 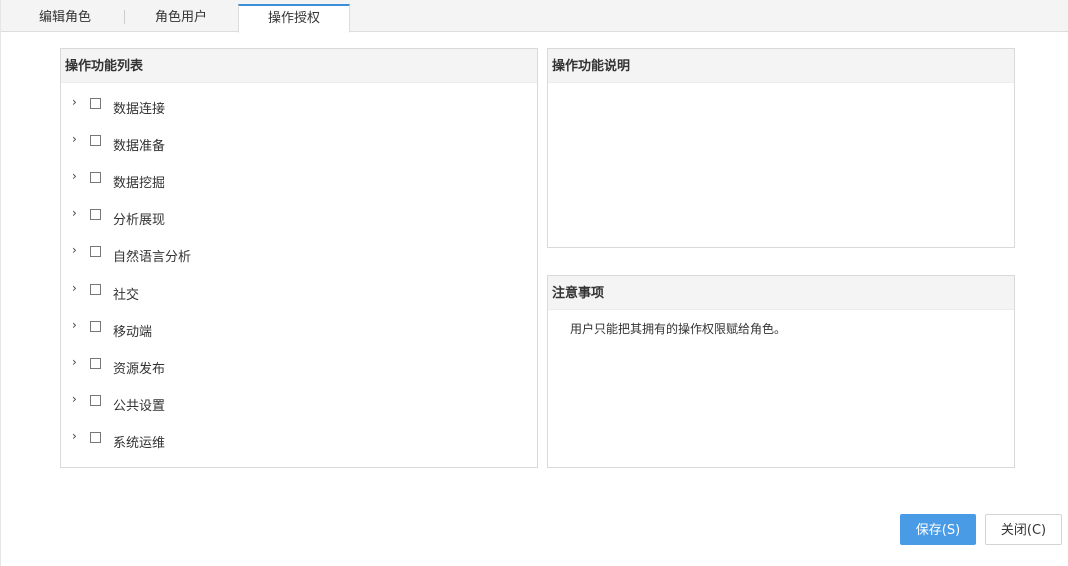 I want to click on save-button: 保存(S), so click(x=938, y=529).